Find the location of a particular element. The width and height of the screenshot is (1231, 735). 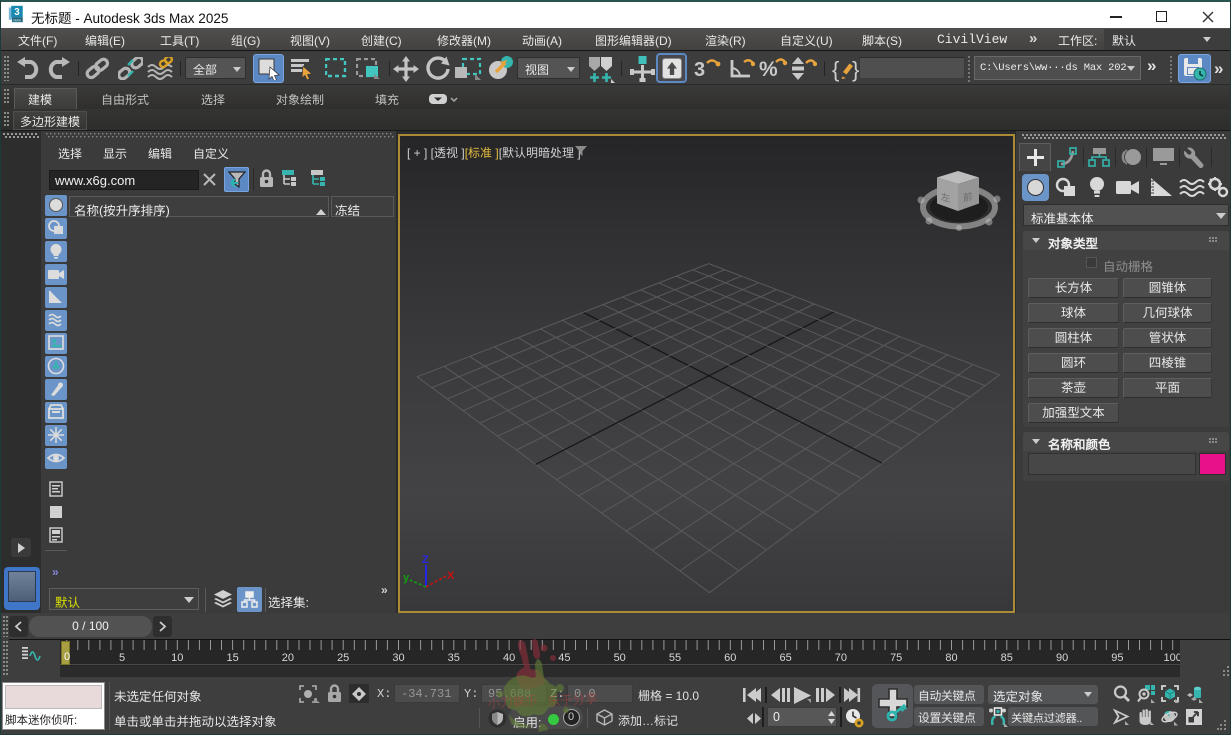

svg-text: 30 is located at coordinates (398, 658).